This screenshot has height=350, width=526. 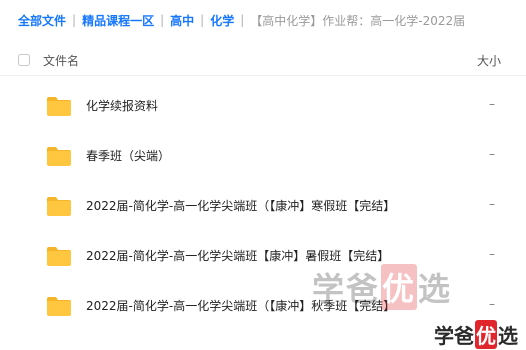 What do you see at coordinates (263, 61) in the screenshot?
I see `file-list-header: 文件名 大小` at bounding box center [263, 61].